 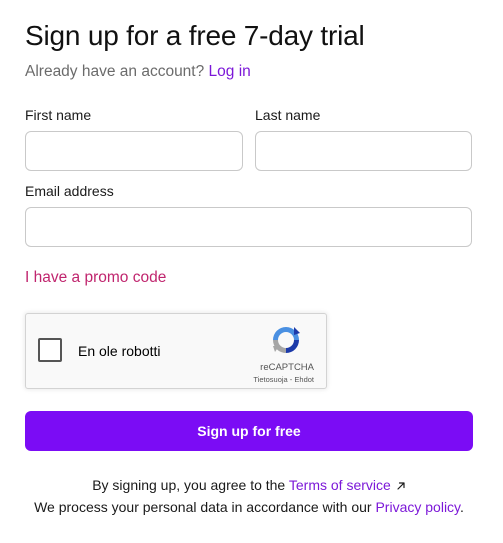 What do you see at coordinates (270, 379) in the screenshot?
I see `recaptcha-privacy-link: Tietosuoja` at bounding box center [270, 379].